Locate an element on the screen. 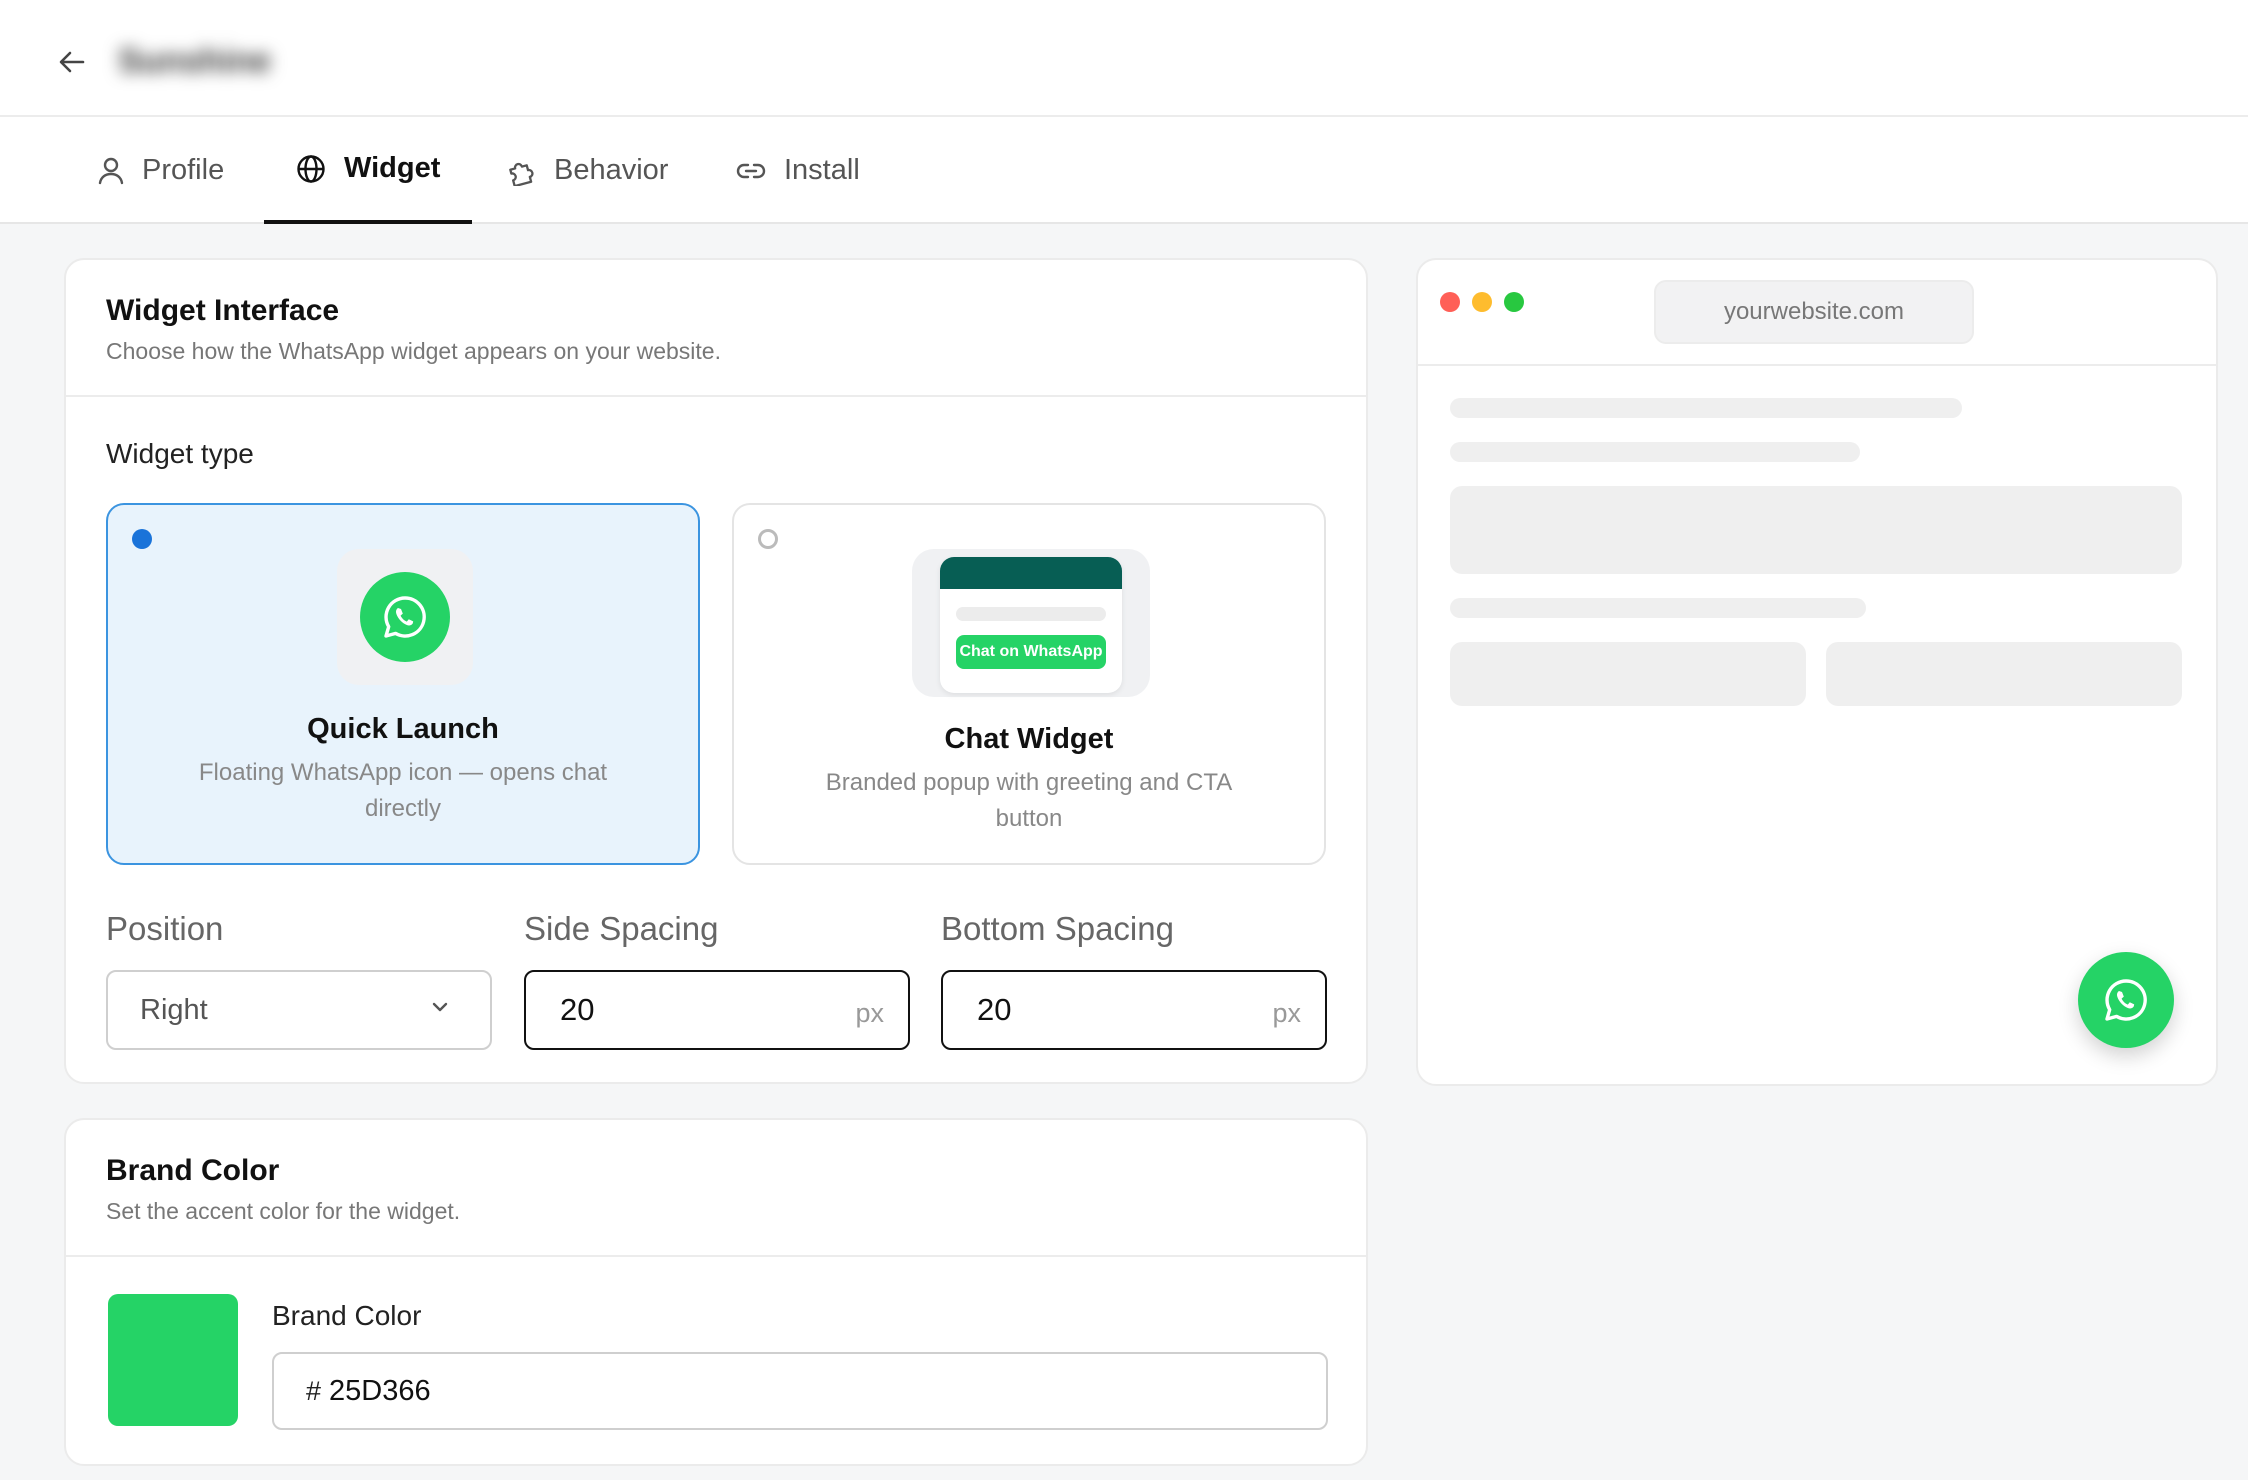  puzzle-icon is located at coordinates (521, 174).